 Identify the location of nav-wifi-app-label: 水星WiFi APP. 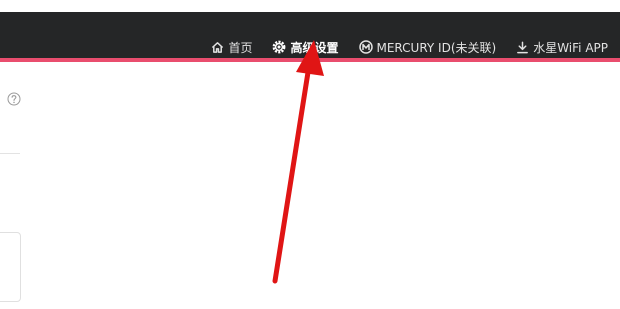
(570, 47).